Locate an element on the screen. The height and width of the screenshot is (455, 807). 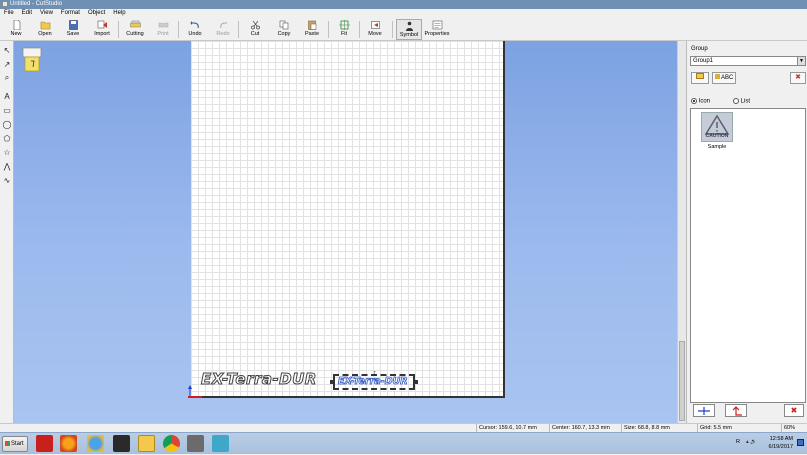
symbol-button: Symbol is located at coordinates (409, 29).